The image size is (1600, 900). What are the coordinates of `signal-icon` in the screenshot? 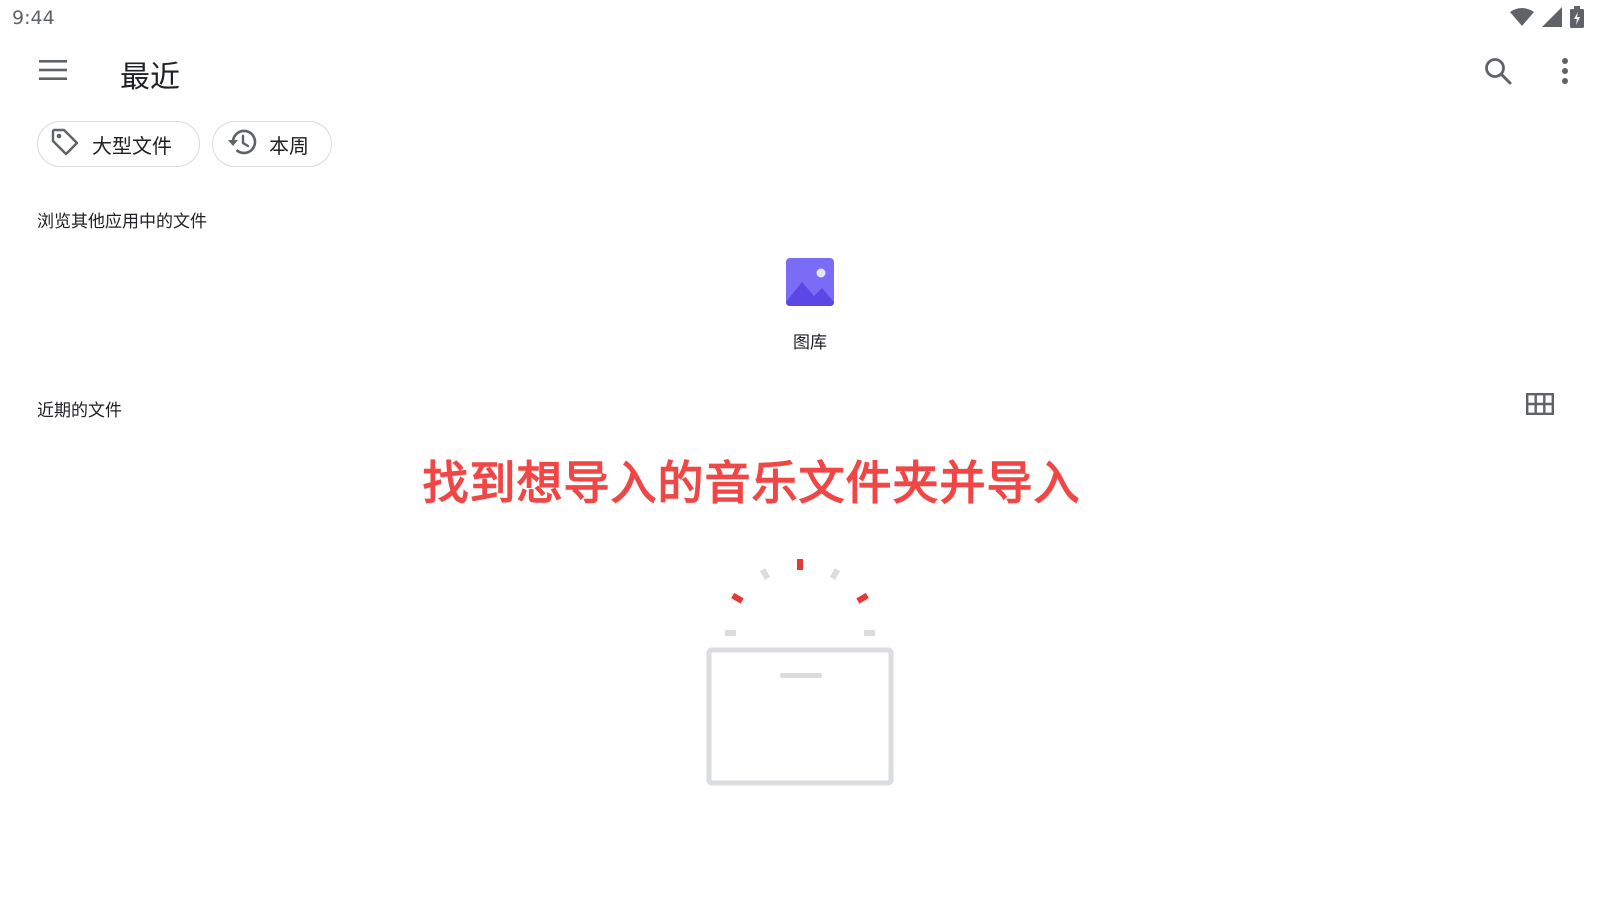 It's located at (1552, 19).